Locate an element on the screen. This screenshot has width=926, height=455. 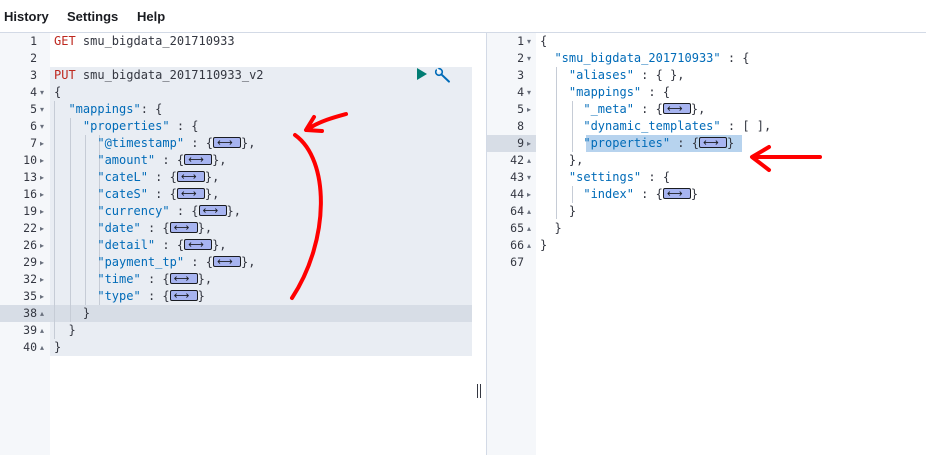
code-text: } is located at coordinates (544, 245).